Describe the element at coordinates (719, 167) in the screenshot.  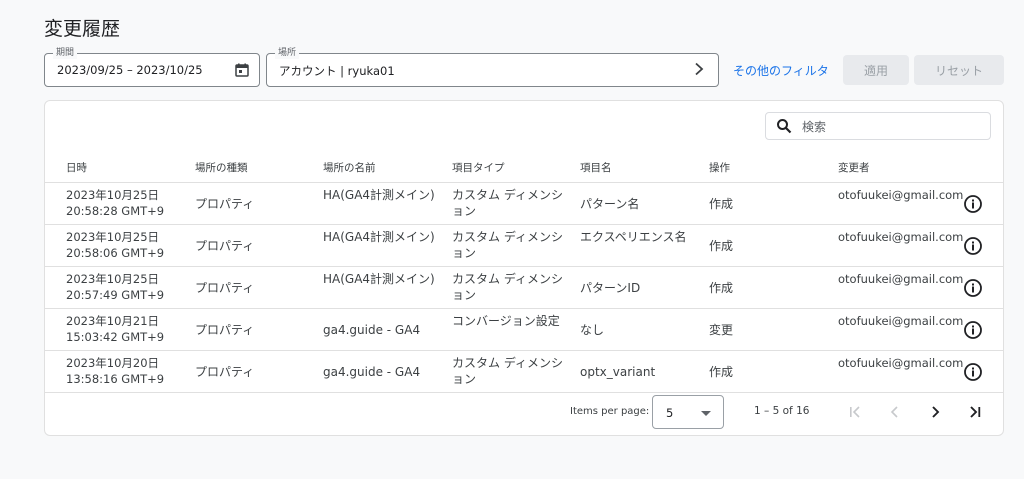
I see `column-header-operation: 操作` at that location.